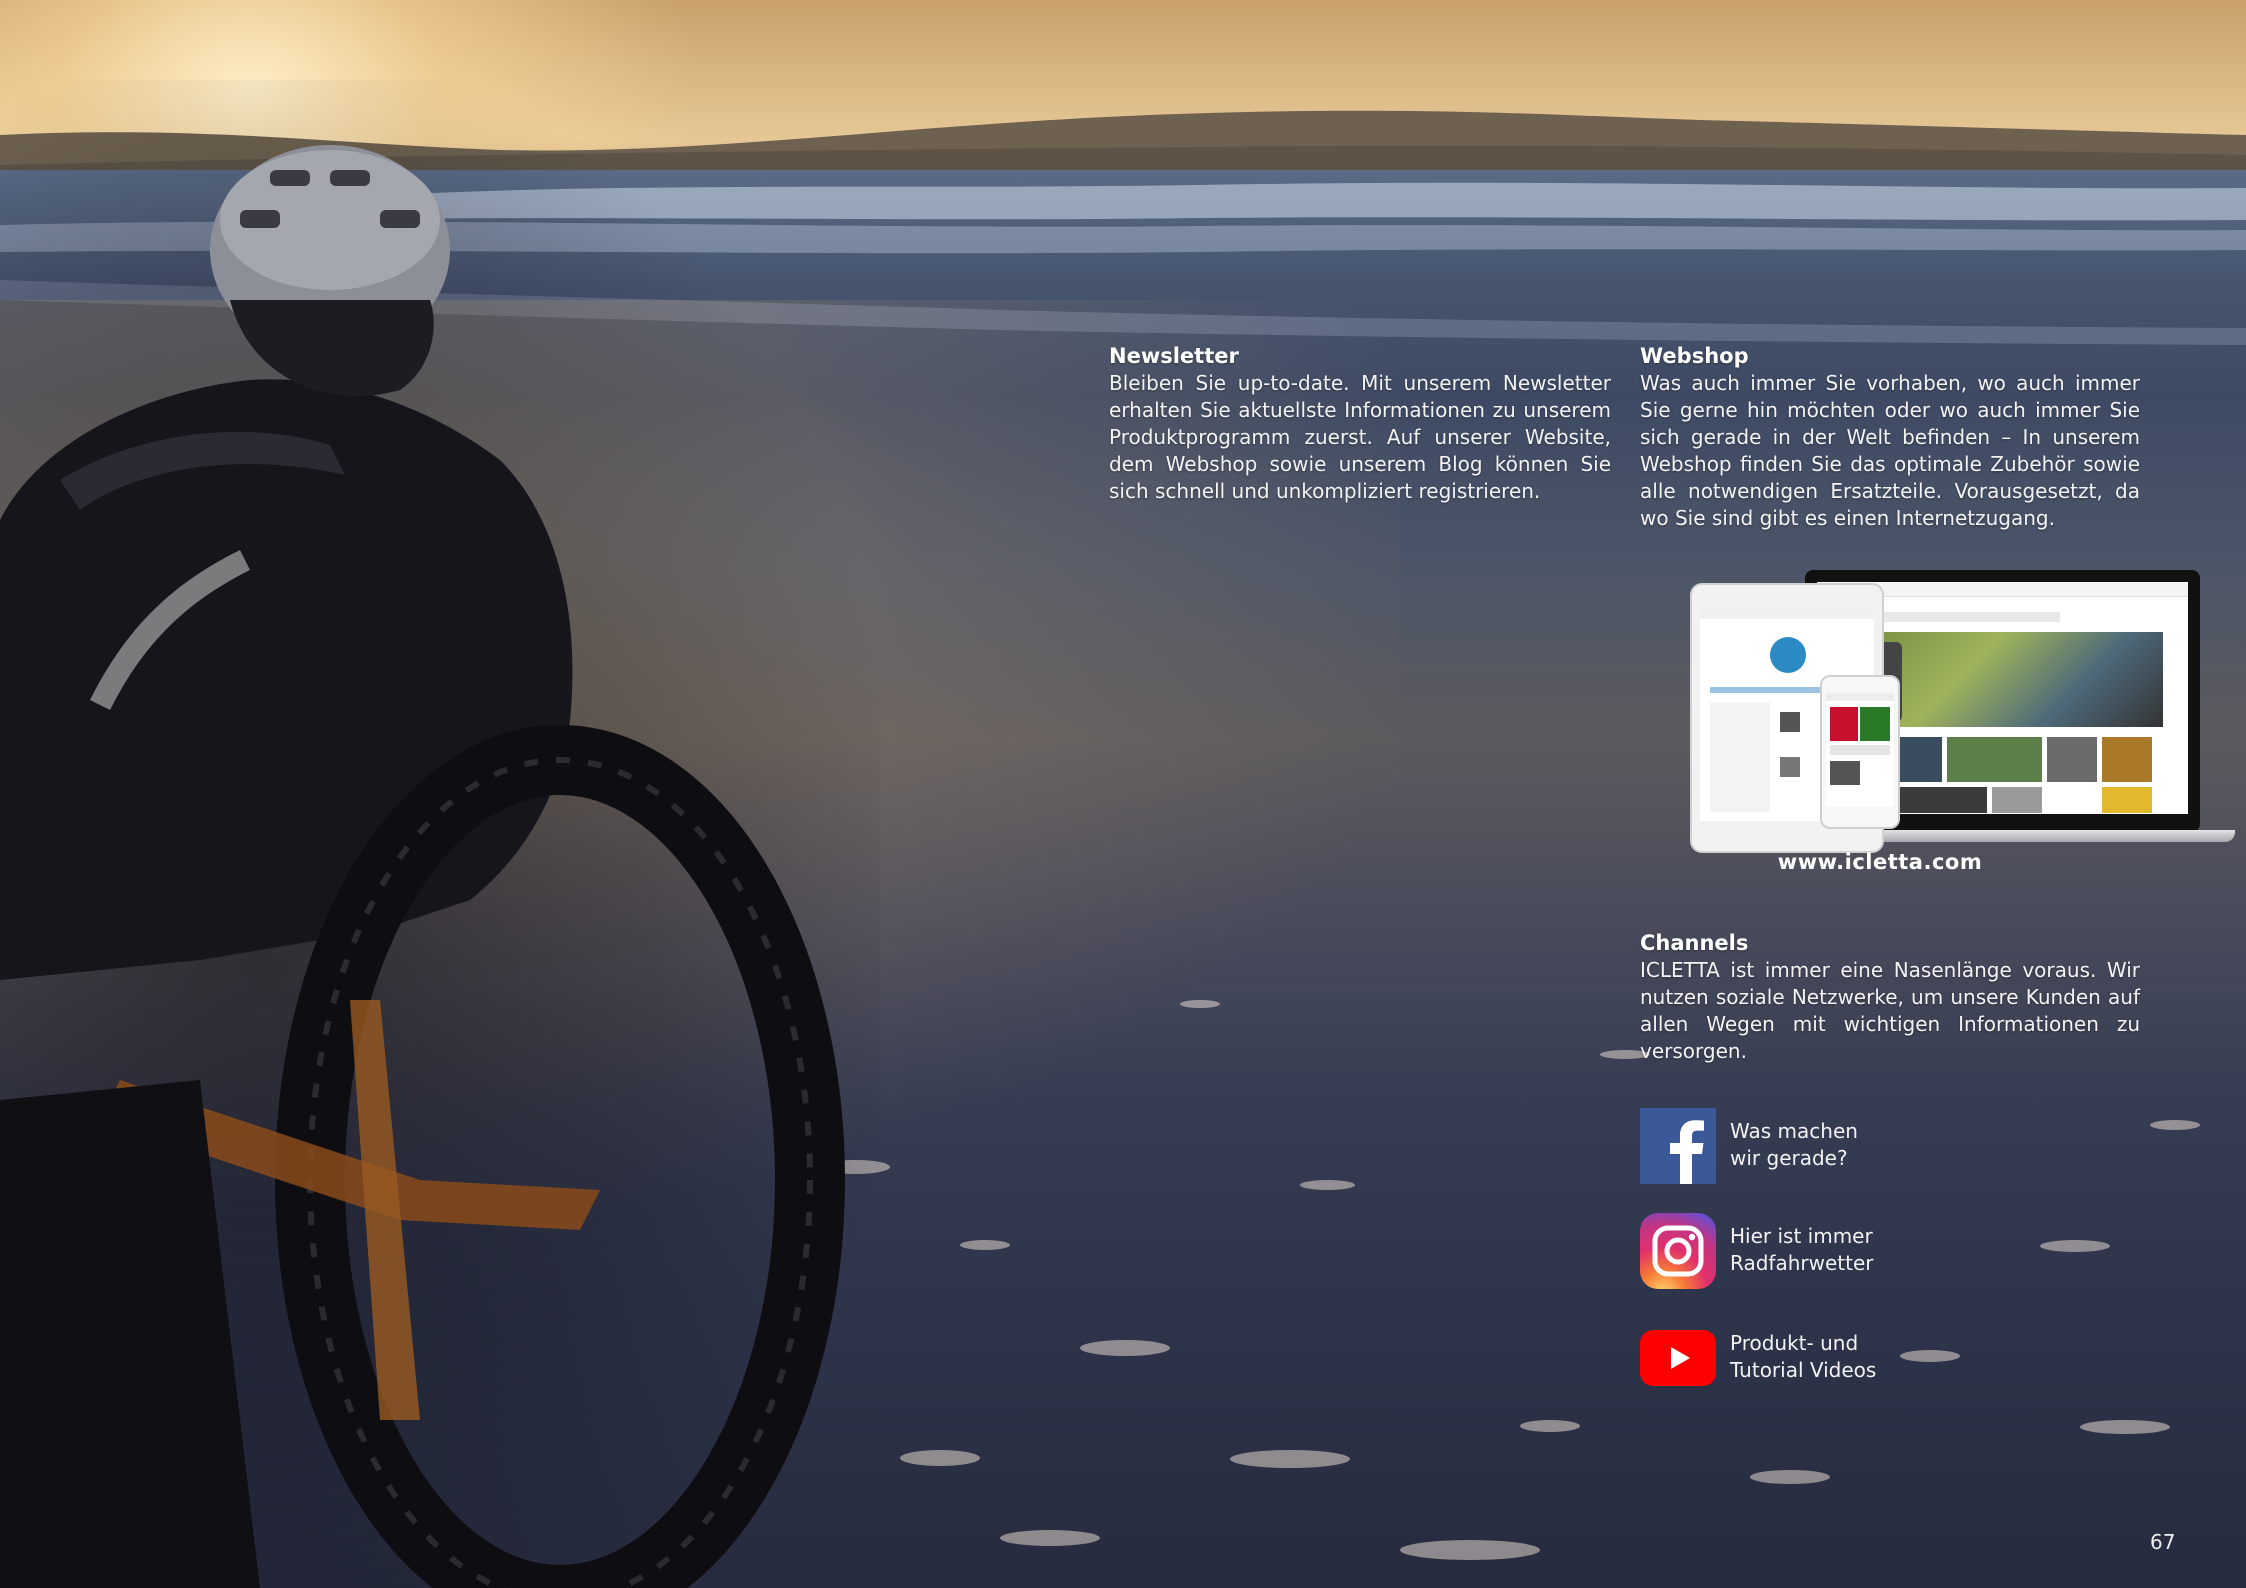  I want to click on newsletter-heading: Newsletter, so click(1174, 356).